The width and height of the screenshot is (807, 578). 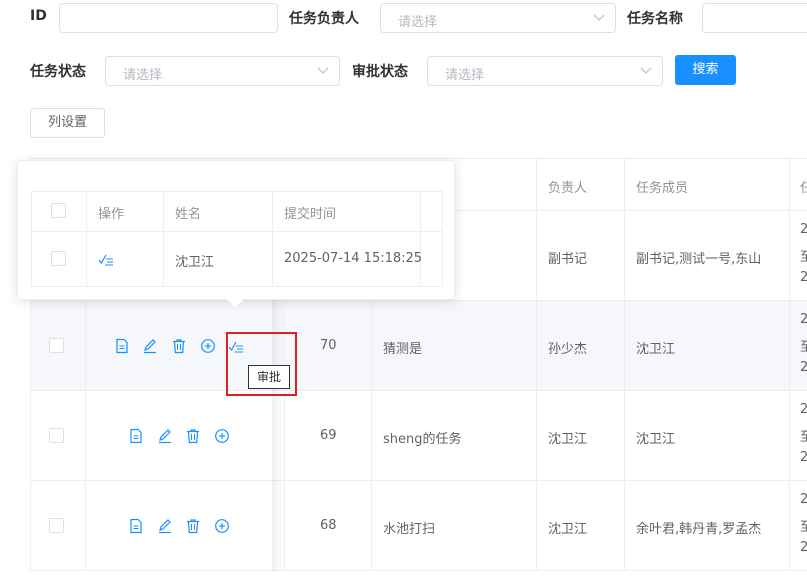 What do you see at coordinates (403, 349) in the screenshot?
I see `task-name-cell: 猜测是` at bounding box center [403, 349].